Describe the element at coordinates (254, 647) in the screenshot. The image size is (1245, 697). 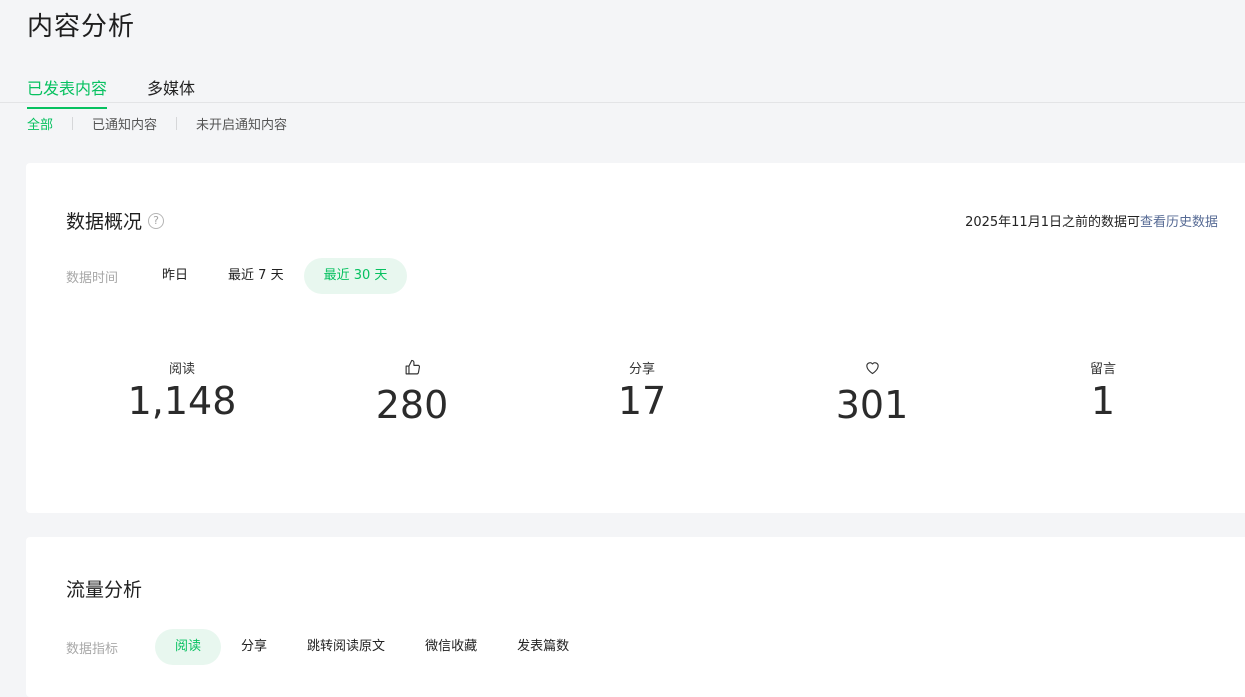
I see `metric-option-shares: 分享` at that location.